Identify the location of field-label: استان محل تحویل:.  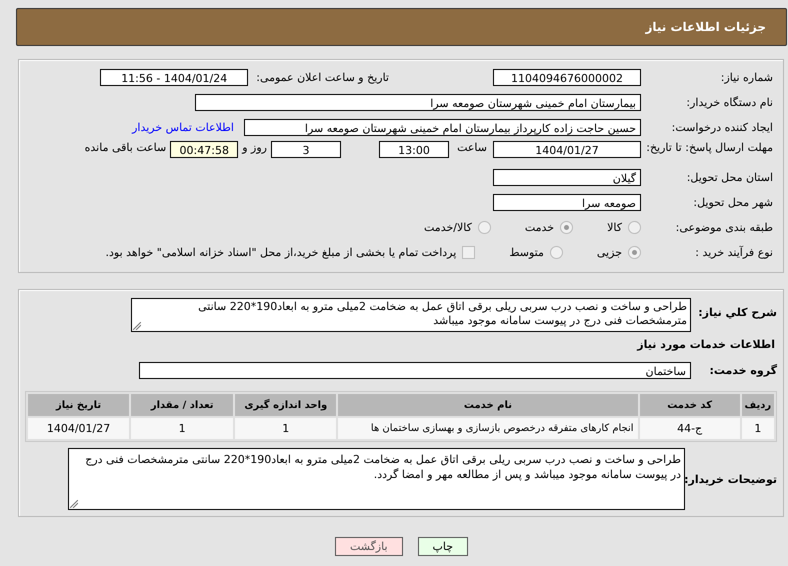
(730, 177).